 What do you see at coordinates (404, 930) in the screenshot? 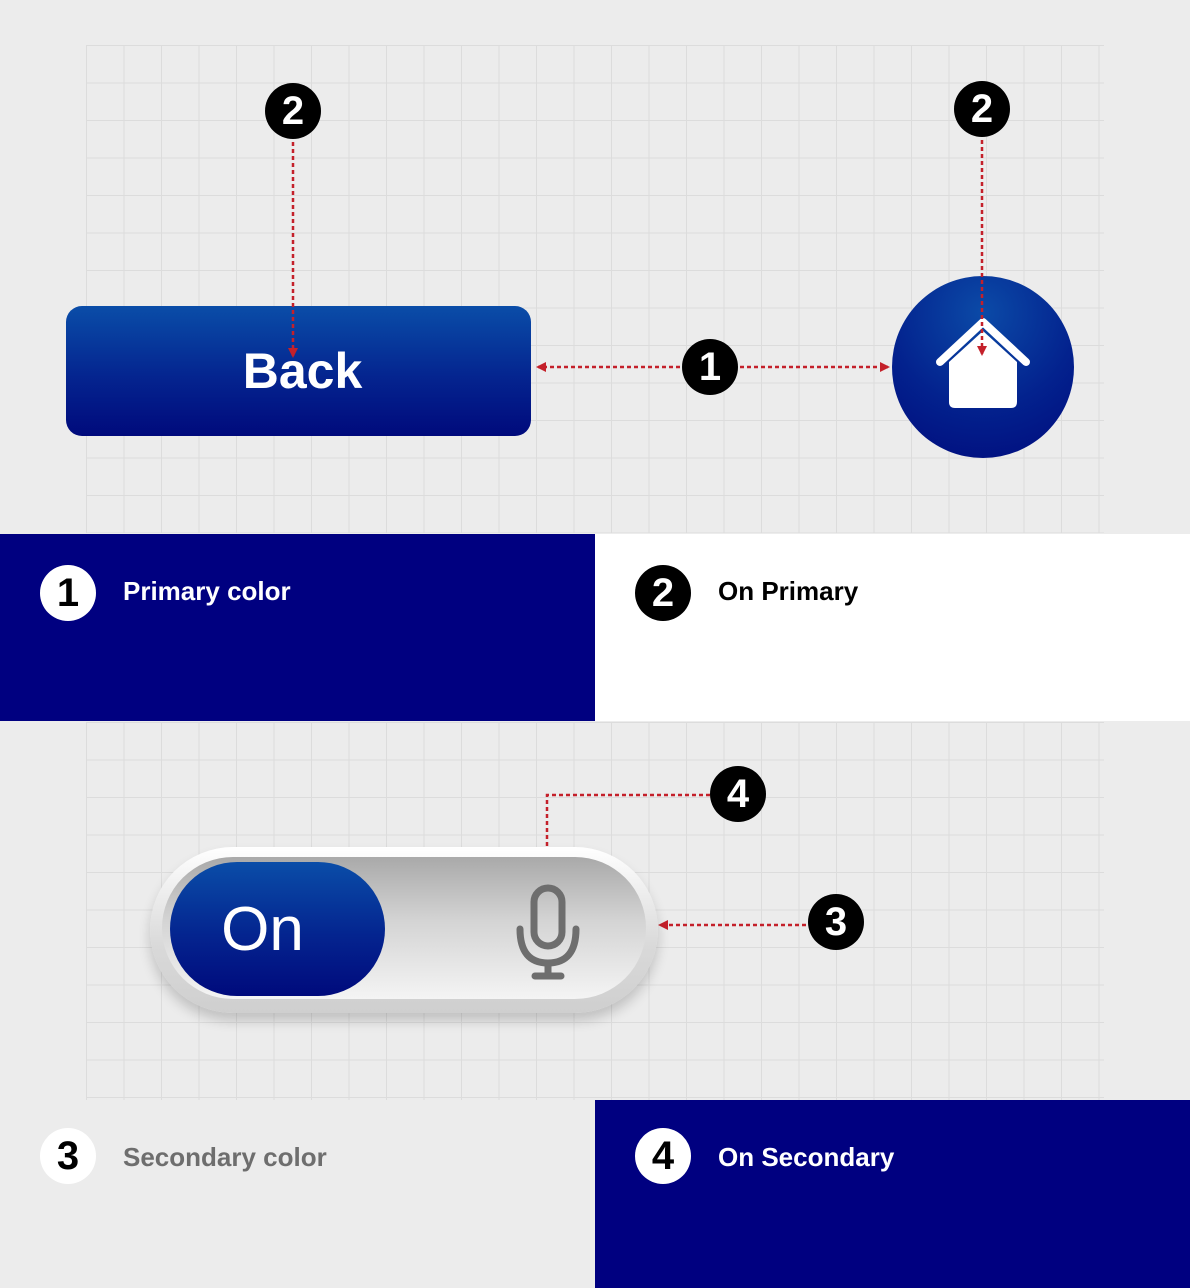
I see `toggle-switch: On` at bounding box center [404, 930].